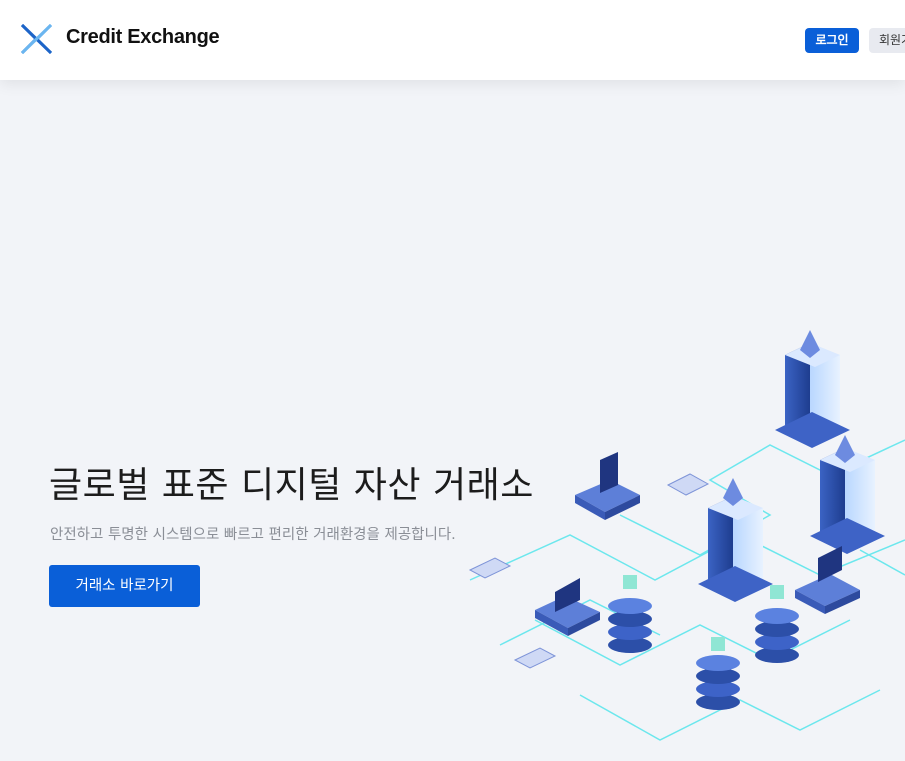 This screenshot has width=905, height=761. I want to click on x-logo-icon, so click(36, 39).